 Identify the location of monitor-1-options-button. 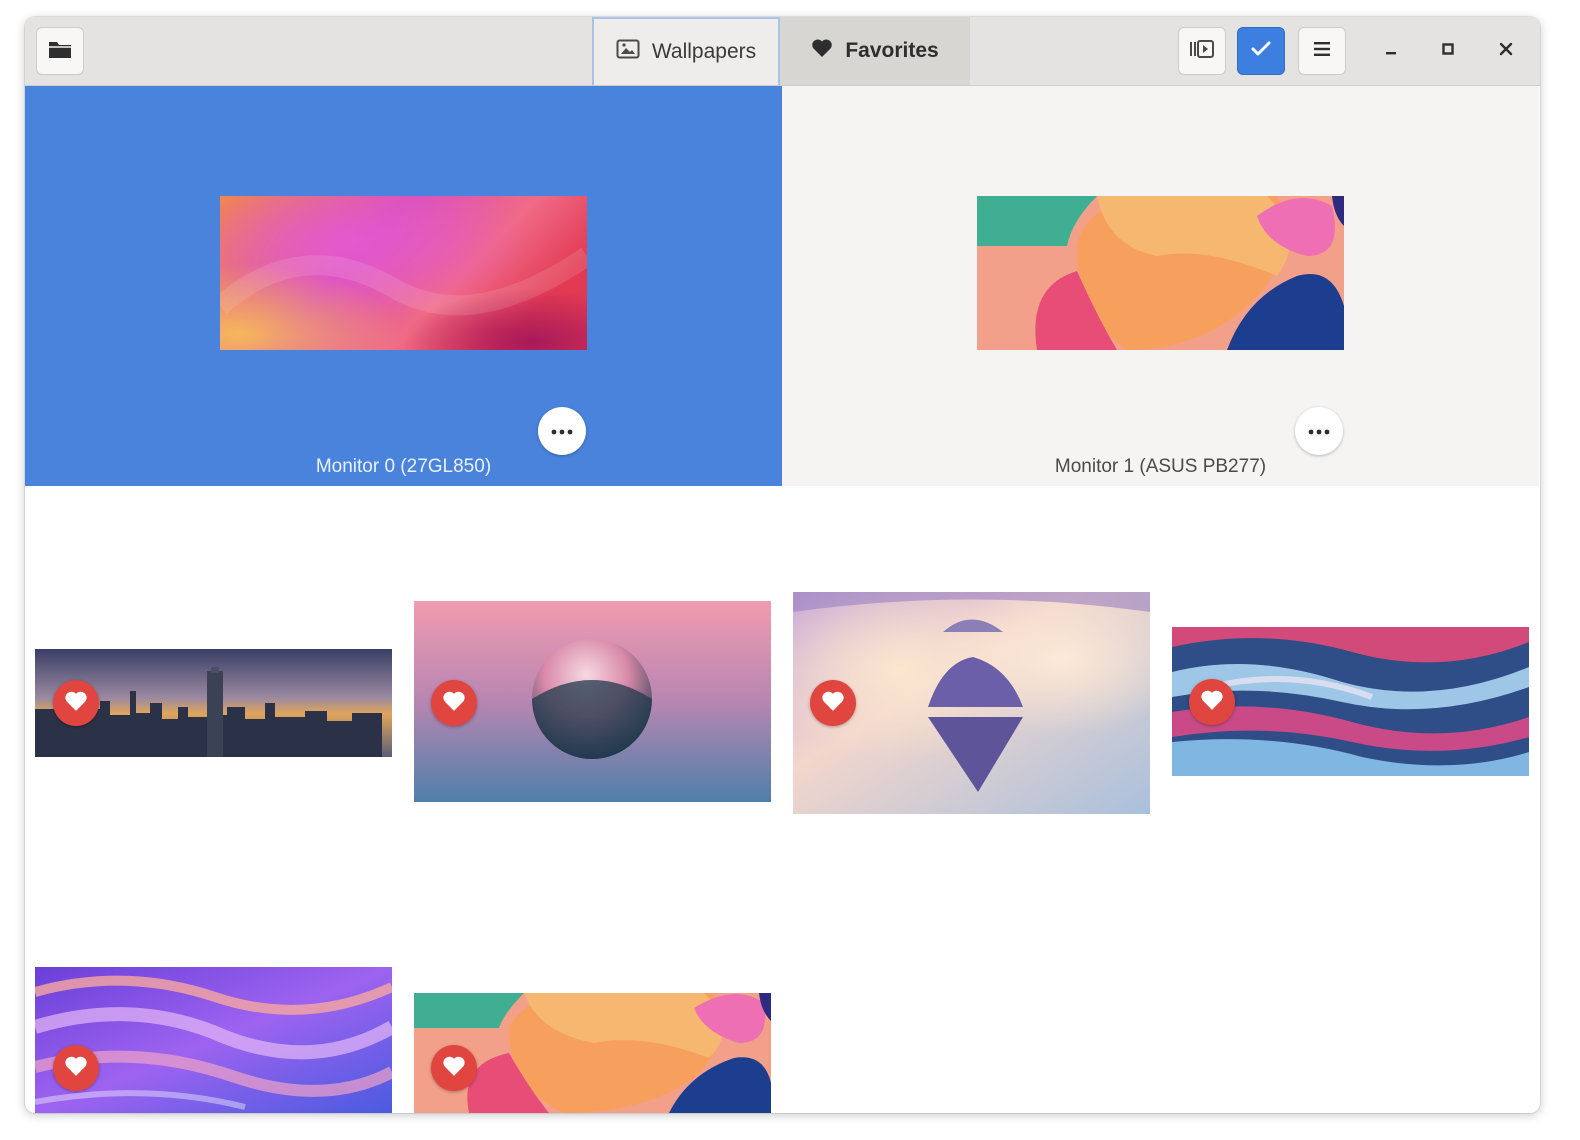
(1319, 431).